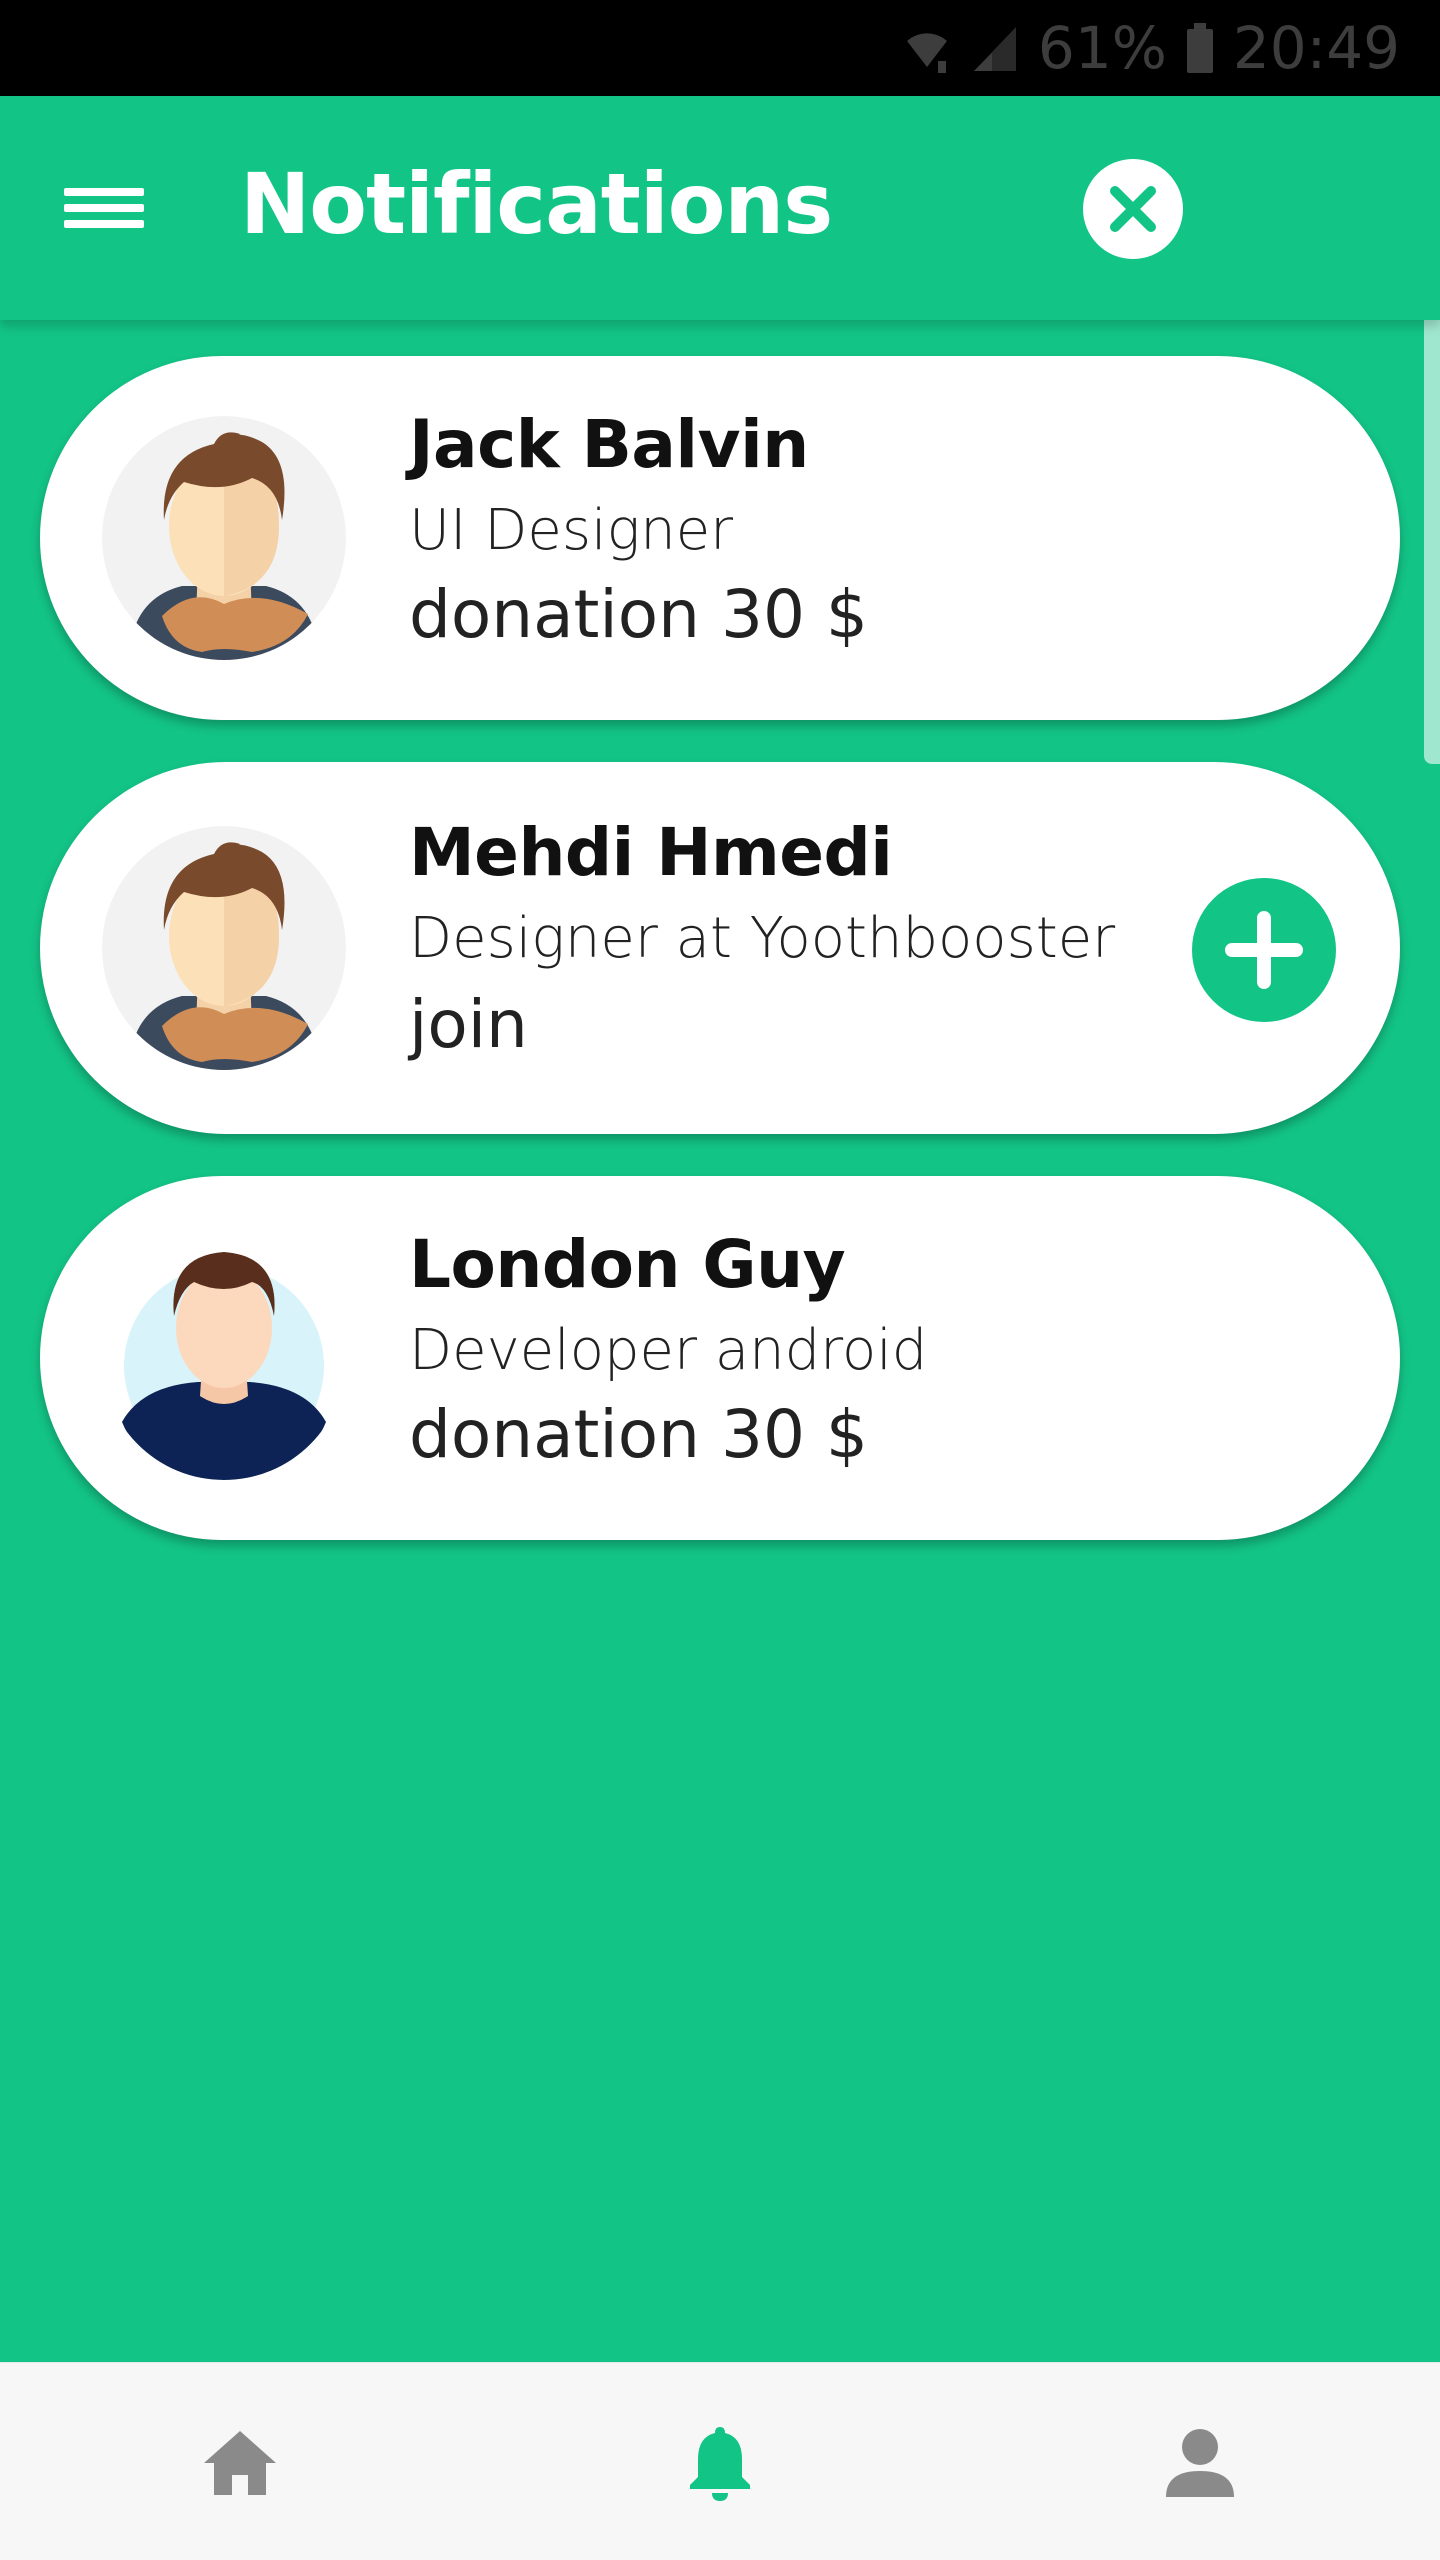 This screenshot has width=1440, height=2560. Describe the element at coordinates (651, 852) in the screenshot. I see `notification-name: Mehdi Hmedi` at that location.